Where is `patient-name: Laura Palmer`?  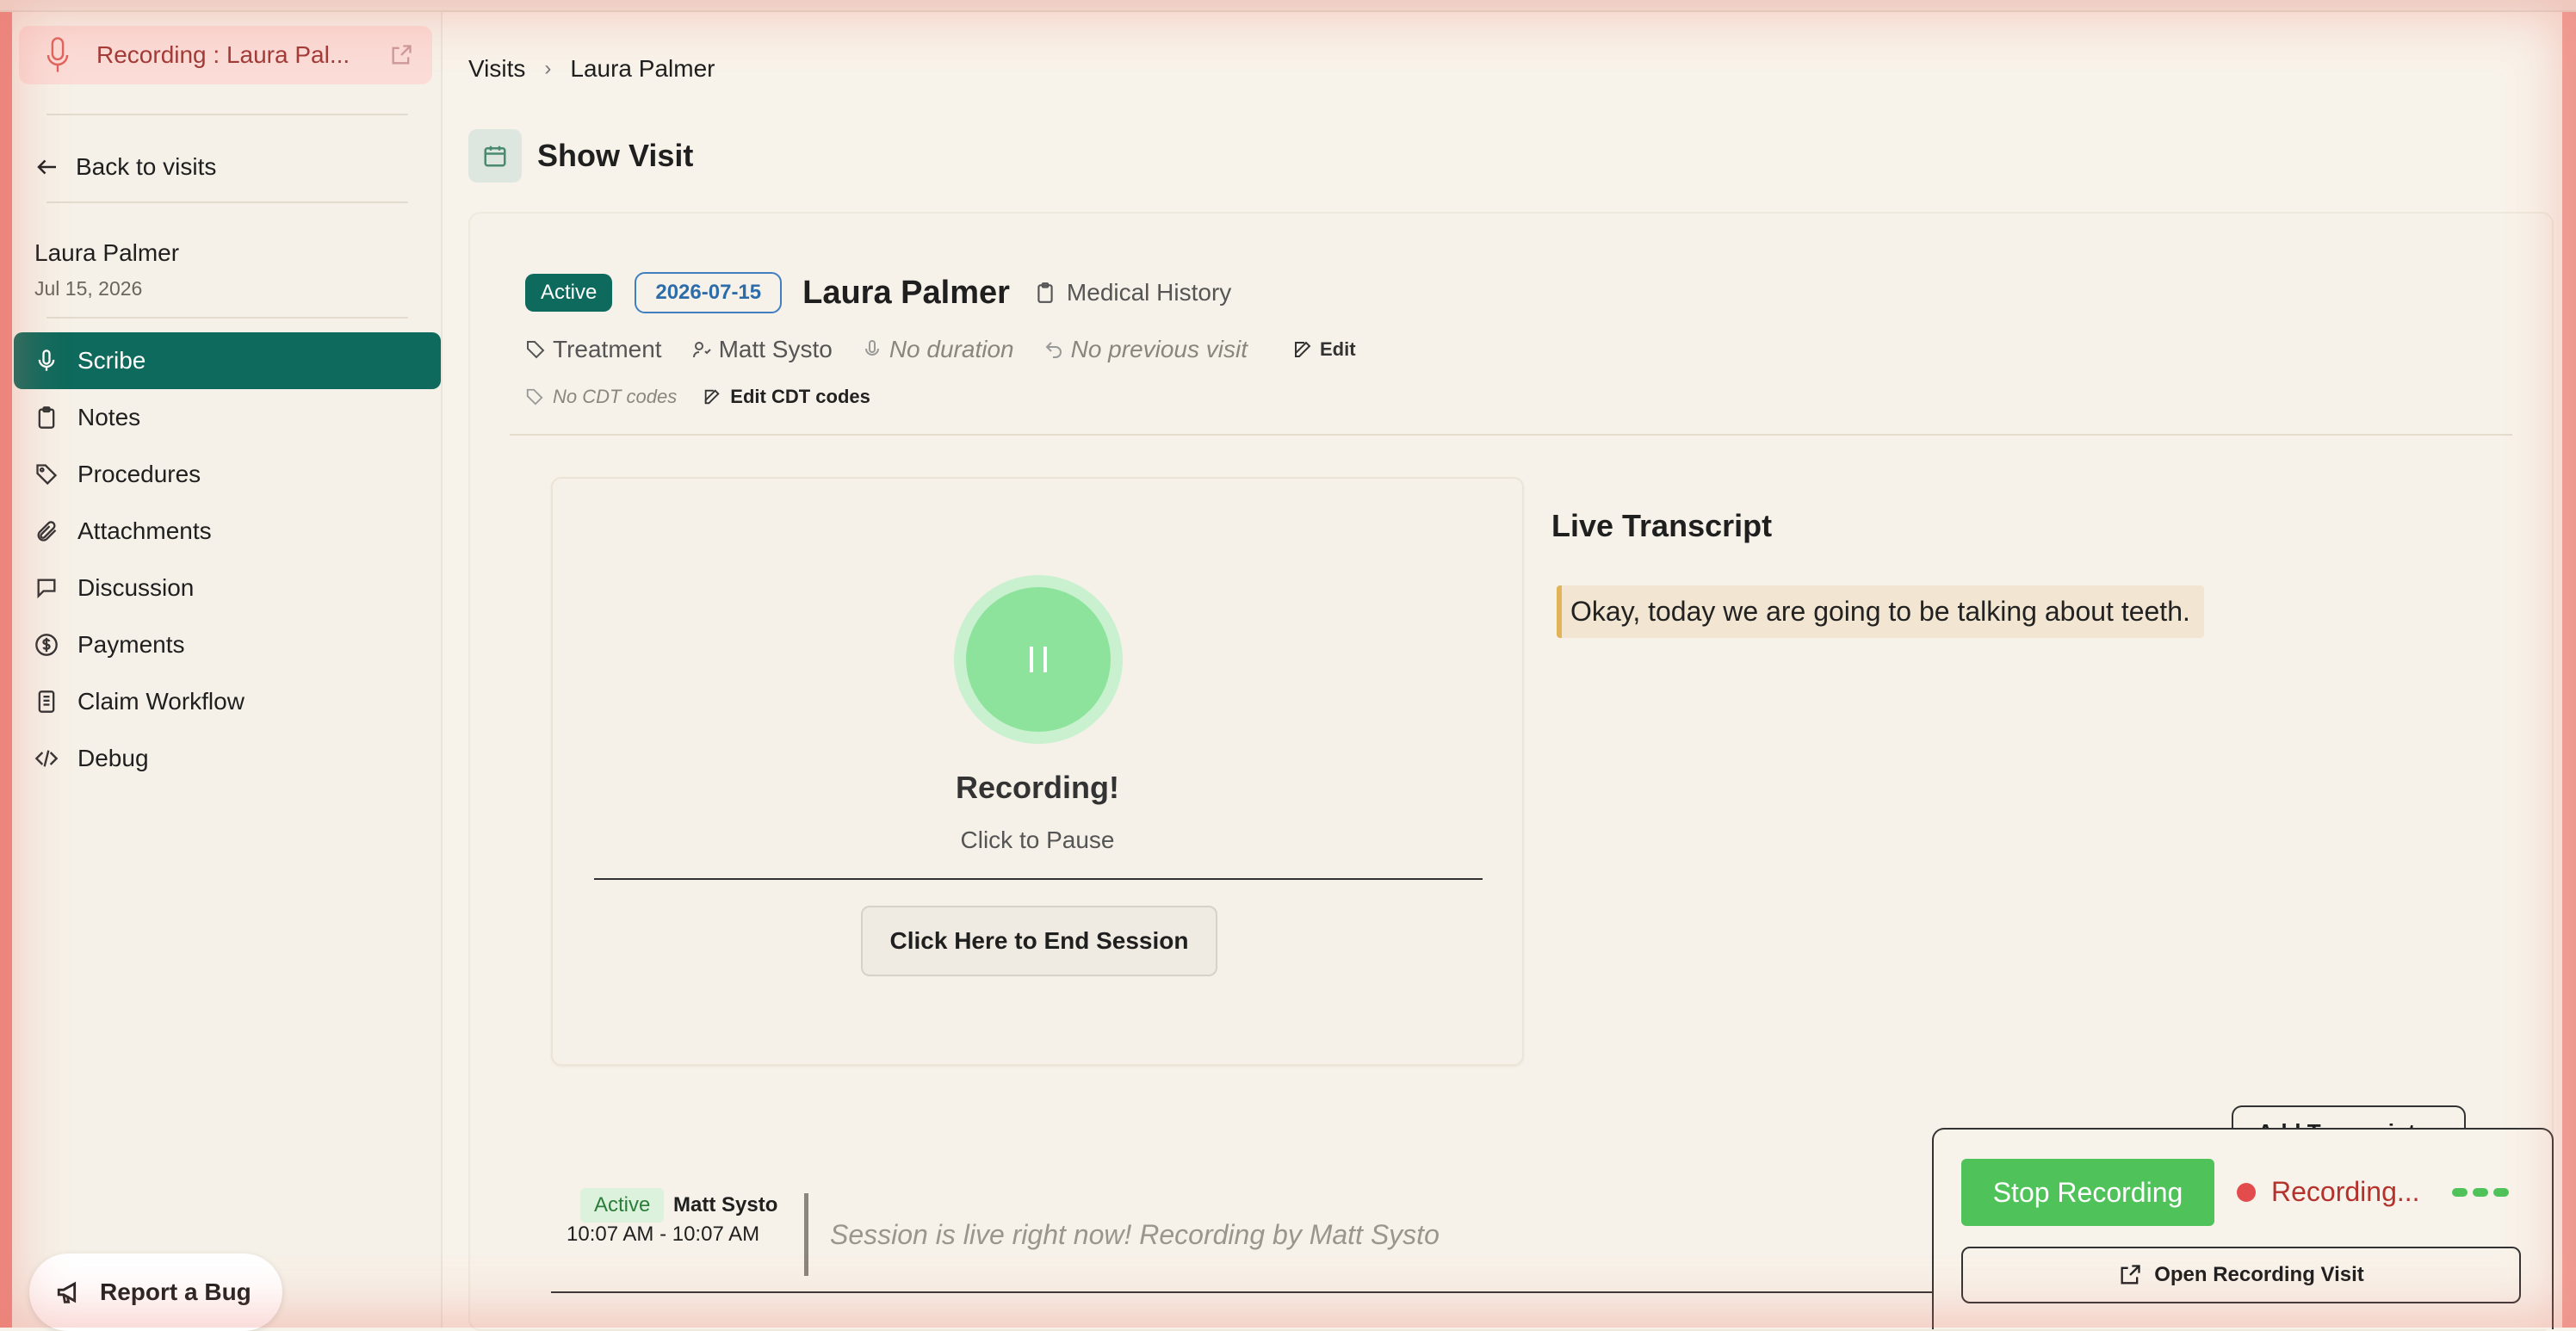
patient-name: Laura Palmer is located at coordinates (107, 253).